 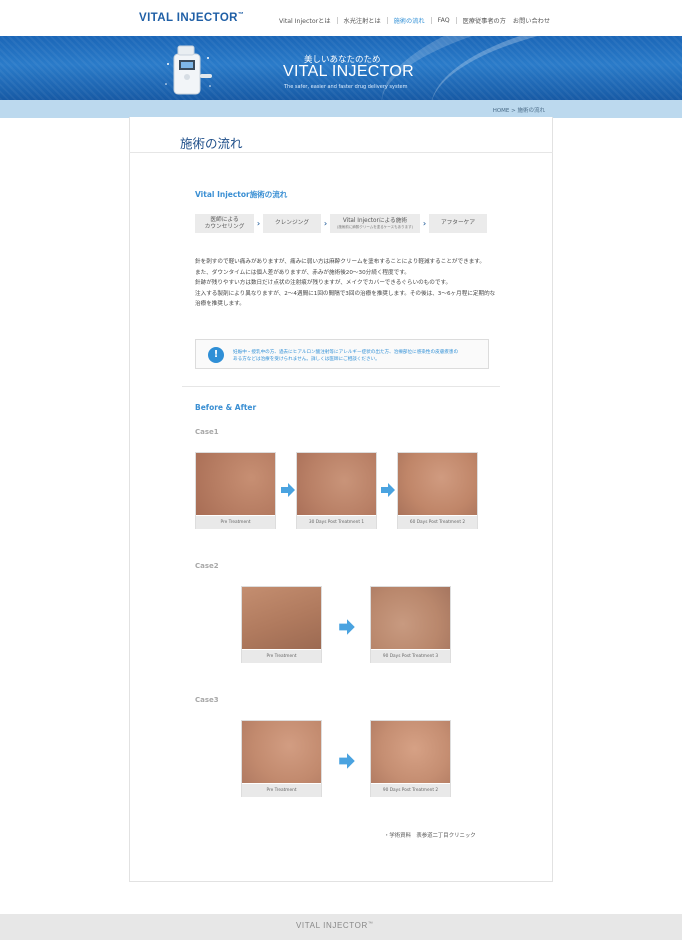 What do you see at coordinates (211, 143) in the screenshot?
I see `page-title: 施術の流れ` at bounding box center [211, 143].